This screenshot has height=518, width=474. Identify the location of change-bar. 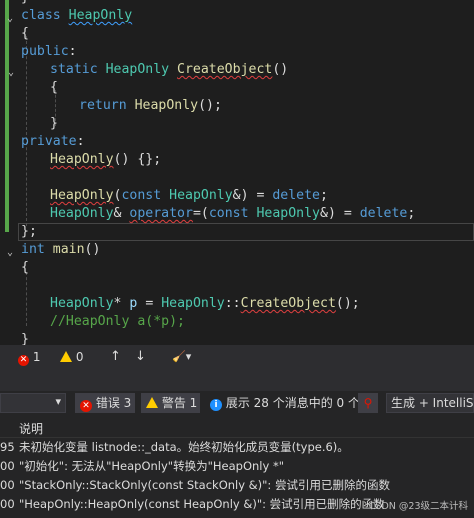
(7, 116).